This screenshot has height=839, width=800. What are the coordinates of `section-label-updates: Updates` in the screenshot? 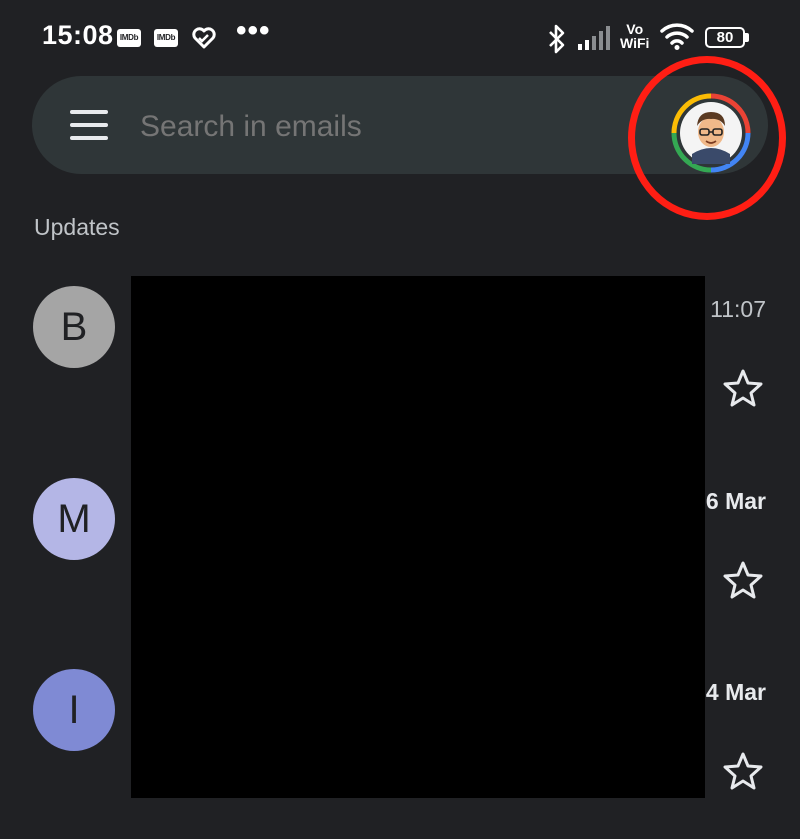 It's located at (77, 227).